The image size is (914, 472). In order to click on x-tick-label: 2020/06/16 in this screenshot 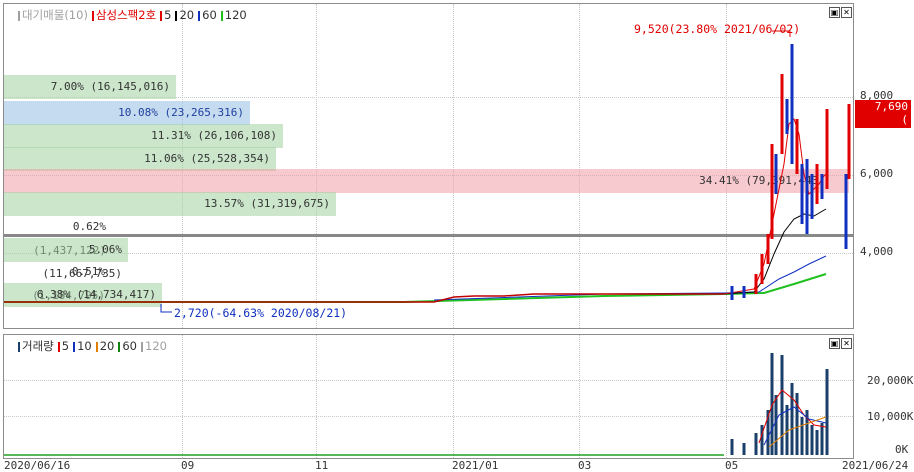, I will do `click(37, 465)`.